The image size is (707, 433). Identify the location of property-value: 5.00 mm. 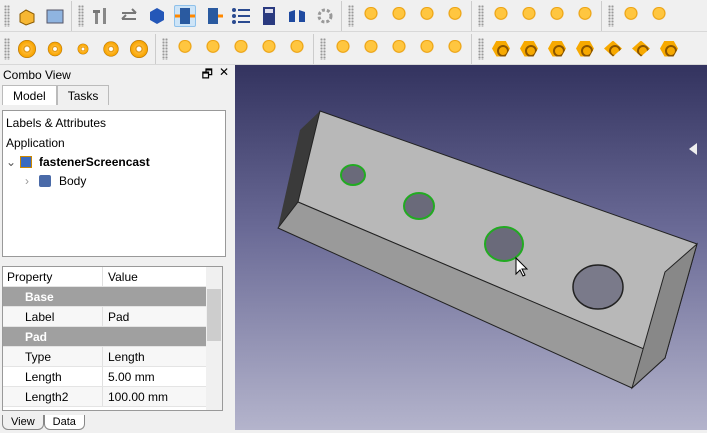
(162, 377).